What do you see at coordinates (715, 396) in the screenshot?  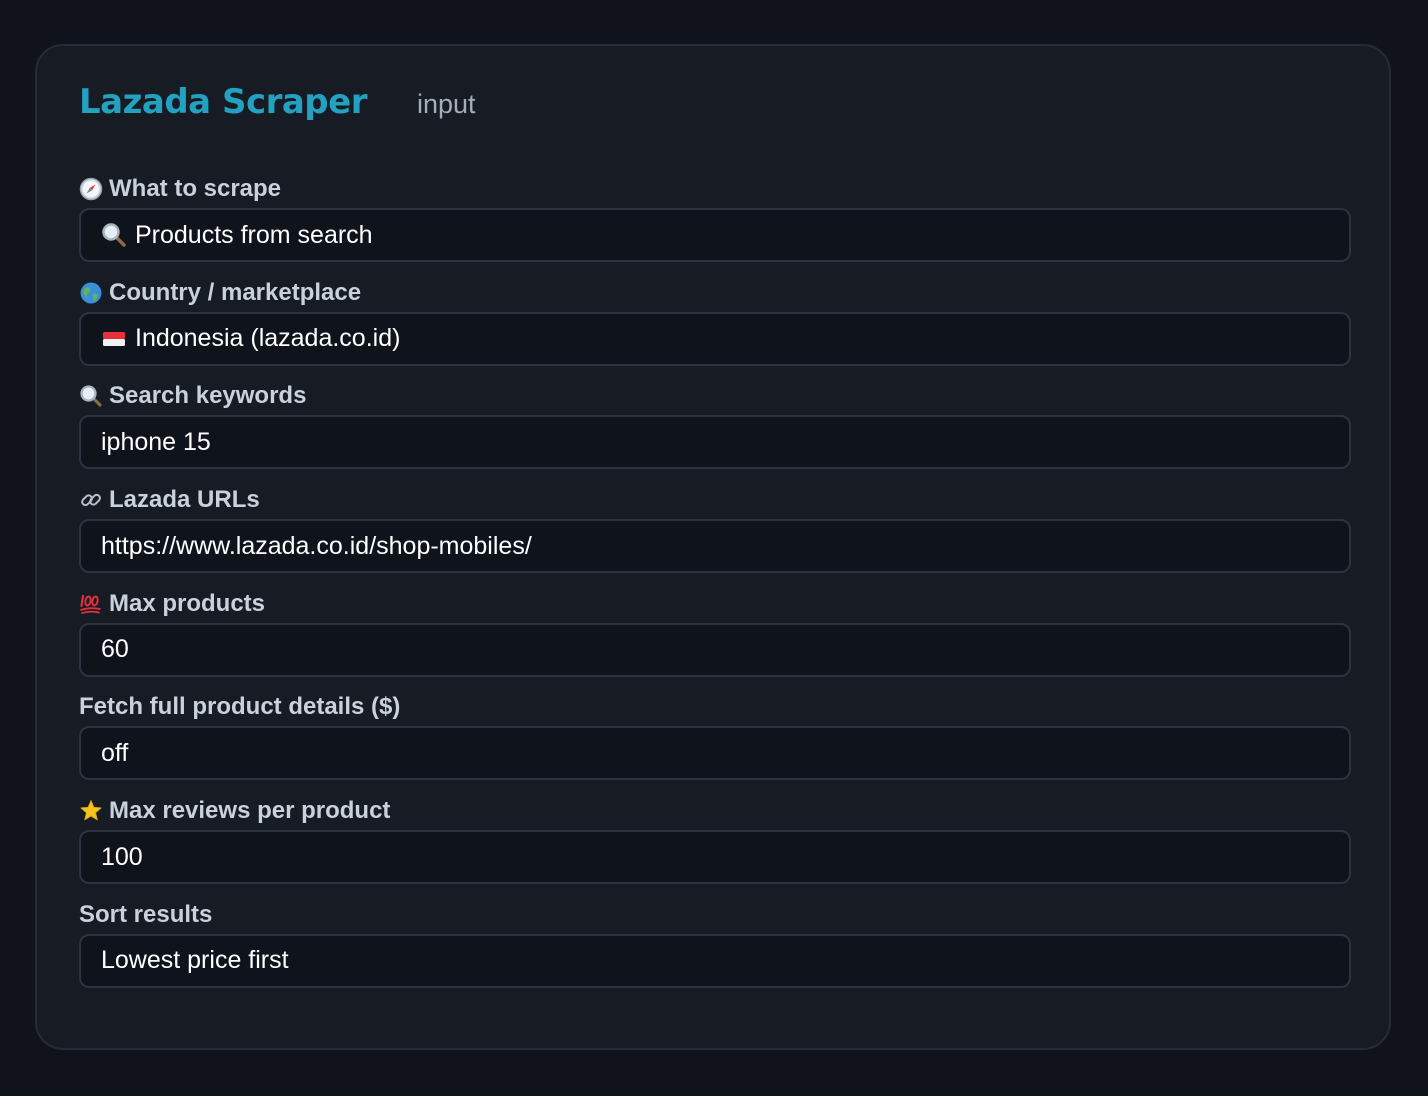 I see `field-label: Search keywords` at bounding box center [715, 396].